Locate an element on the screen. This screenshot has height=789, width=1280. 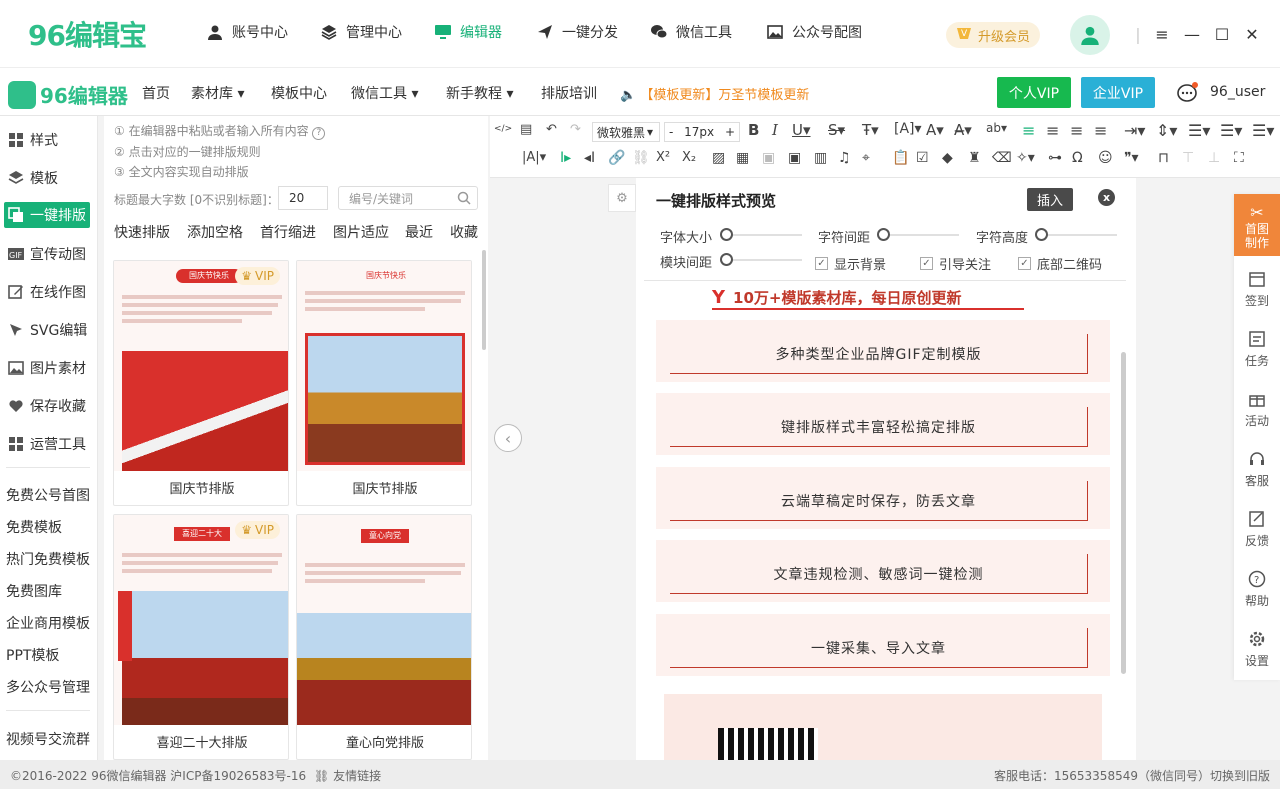
tab-recent: 最近 is located at coordinates (419, 232).